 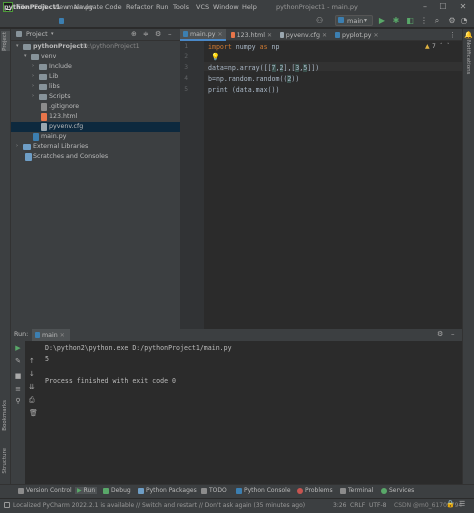 What do you see at coordinates (425, 7) in the screenshot?
I see `minimize-icon: –` at bounding box center [425, 7].